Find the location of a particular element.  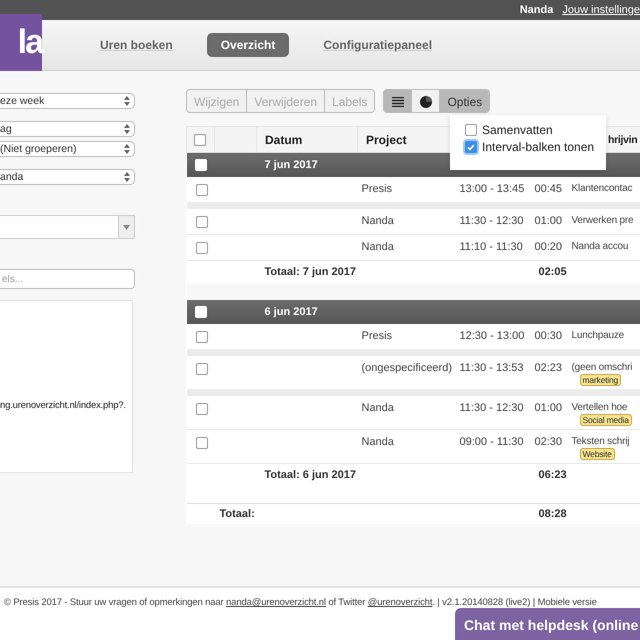

table-cell: 00:30 is located at coordinates (548, 336).